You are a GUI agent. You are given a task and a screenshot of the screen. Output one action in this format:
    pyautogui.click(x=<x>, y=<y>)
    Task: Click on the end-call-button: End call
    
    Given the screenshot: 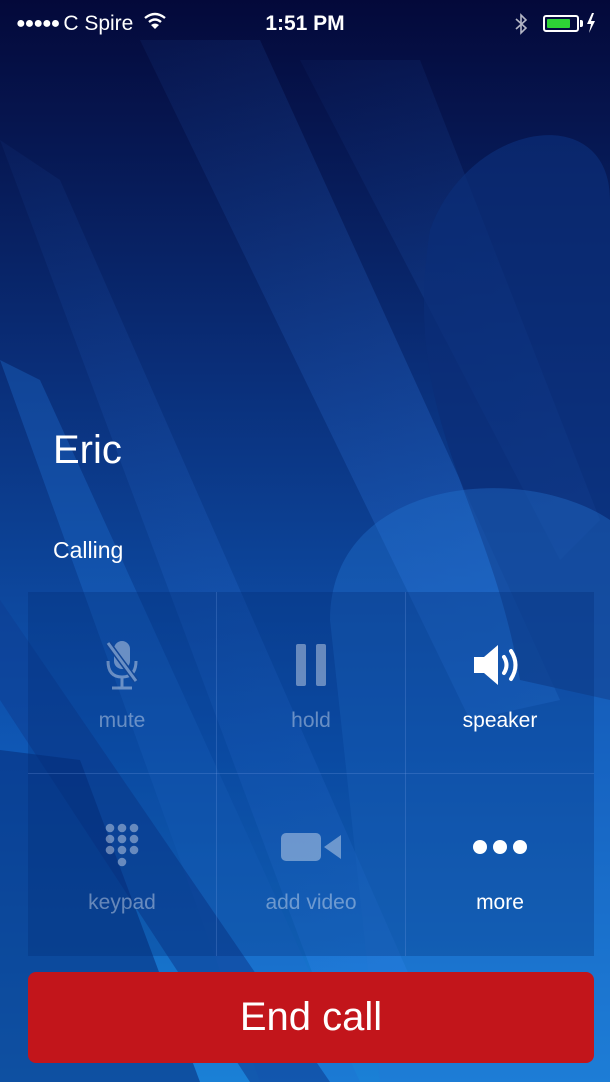 What is the action you would take?
    pyautogui.click(x=311, y=1017)
    